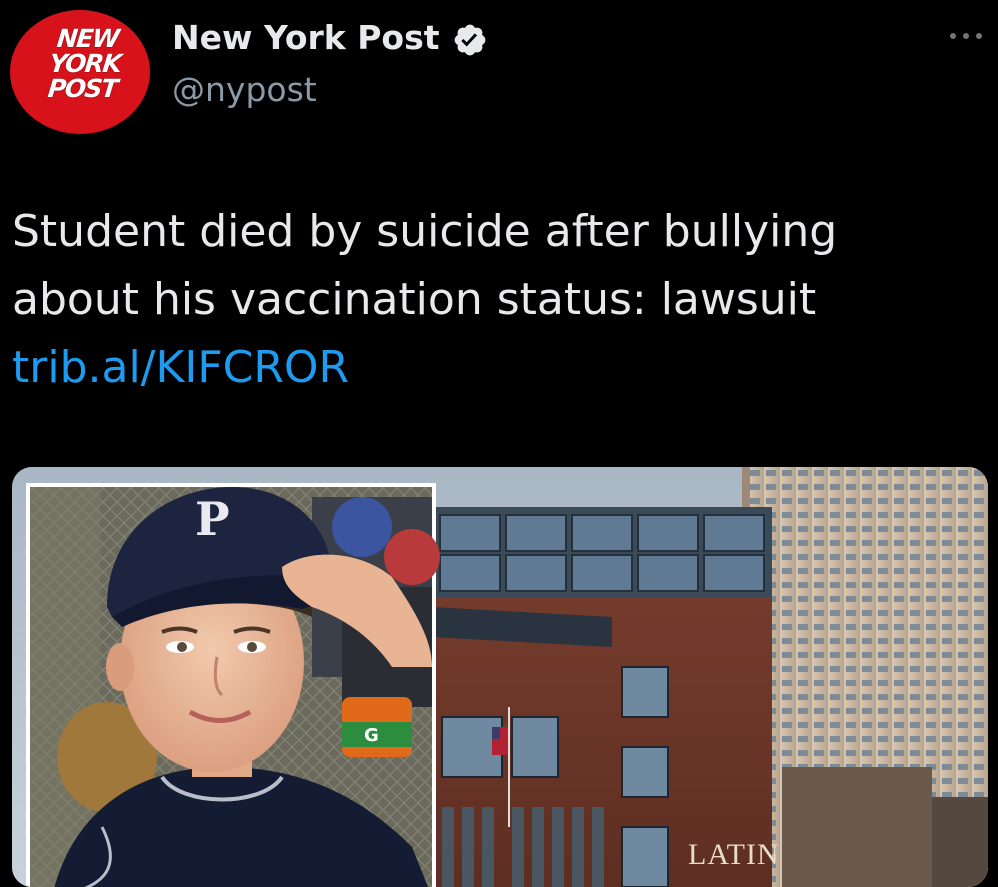 The image size is (998, 887). I want to click on avatar-logo: NEW YORK POST, so click(85, 63).